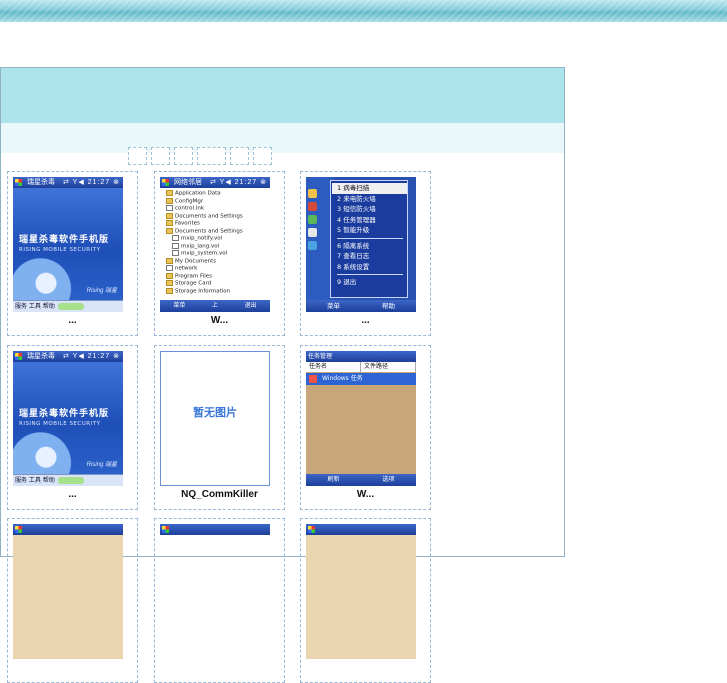 The image size is (727, 683). What do you see at coordinates (353, 256) in the screenshot?
I see `menu-item: 7 查看日志` at bounding box center [353, 256].